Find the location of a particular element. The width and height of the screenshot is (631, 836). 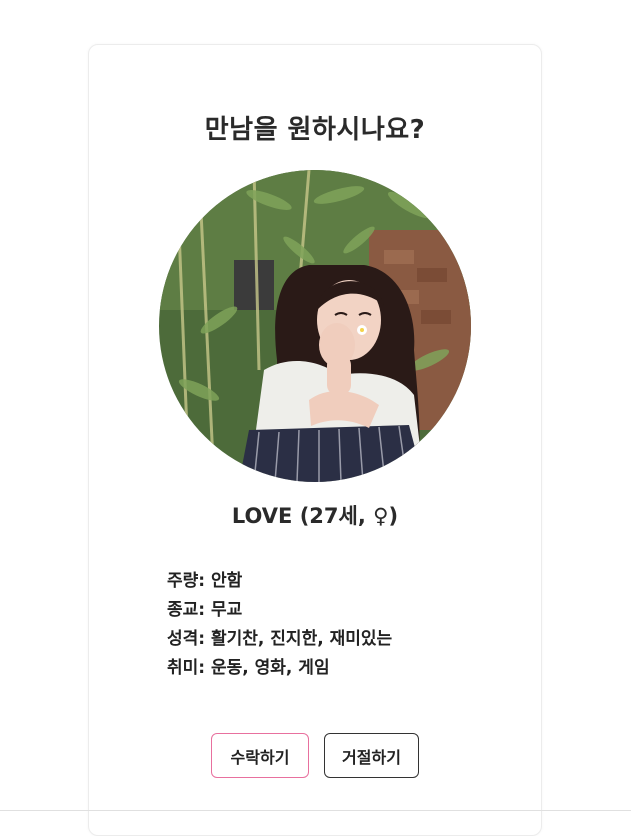

detail-drinking: 주량: 안함 is located at coordinates (205, 581).